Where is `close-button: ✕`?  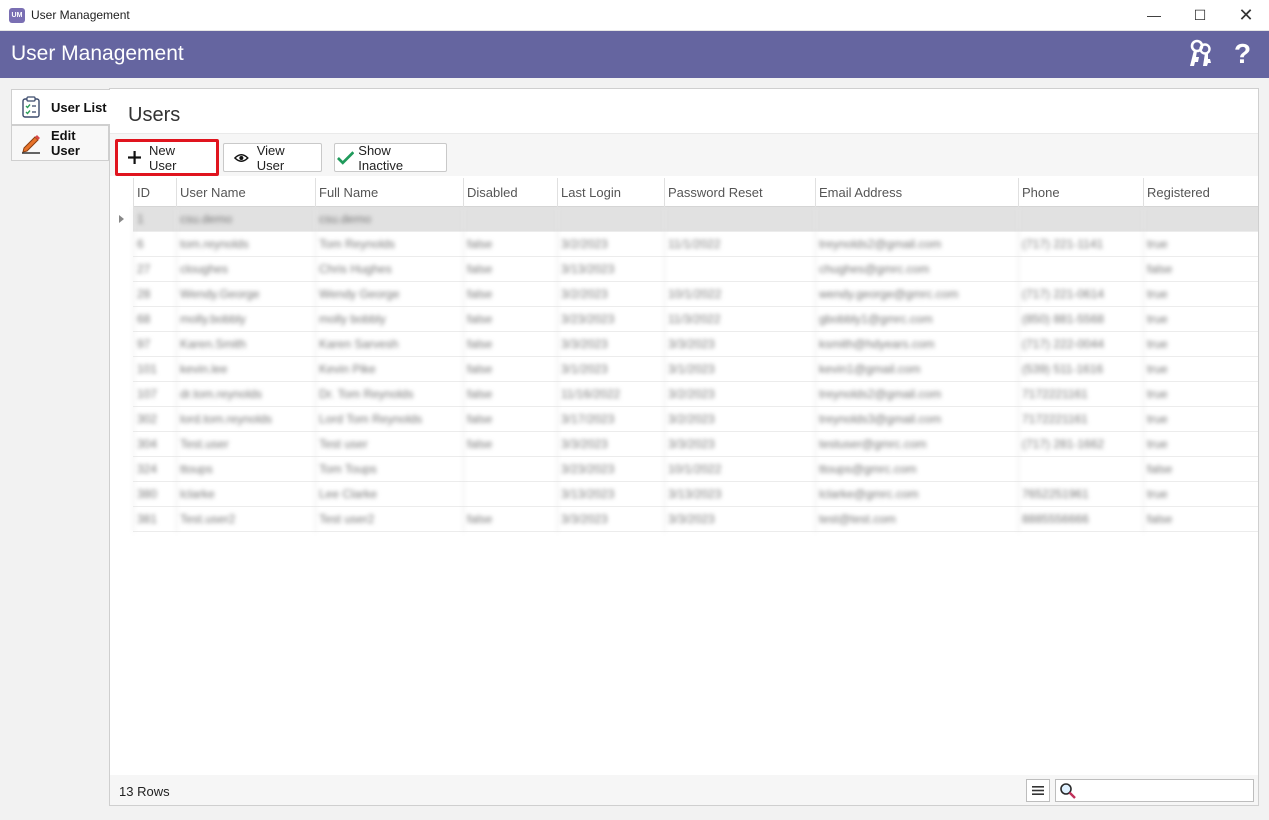 close-button: ✕ is located at coordinates (1246, 15).